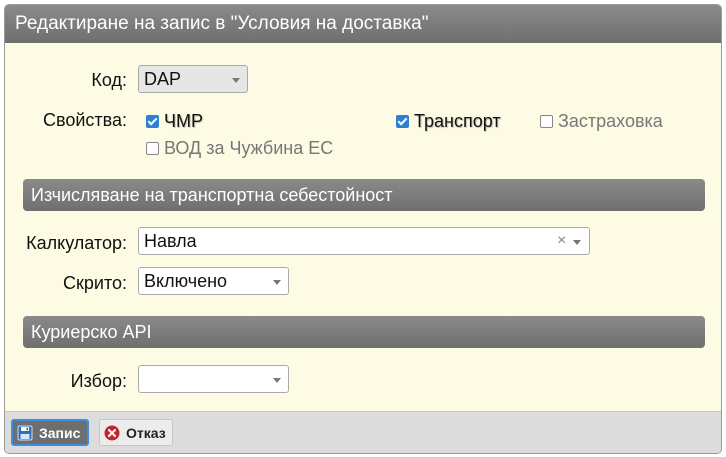 The height and width of the screenshot is (457, 726). Describe the element at coordinates (98, 381) in the screenshot. I see `choice-label: Избор:` at that location.